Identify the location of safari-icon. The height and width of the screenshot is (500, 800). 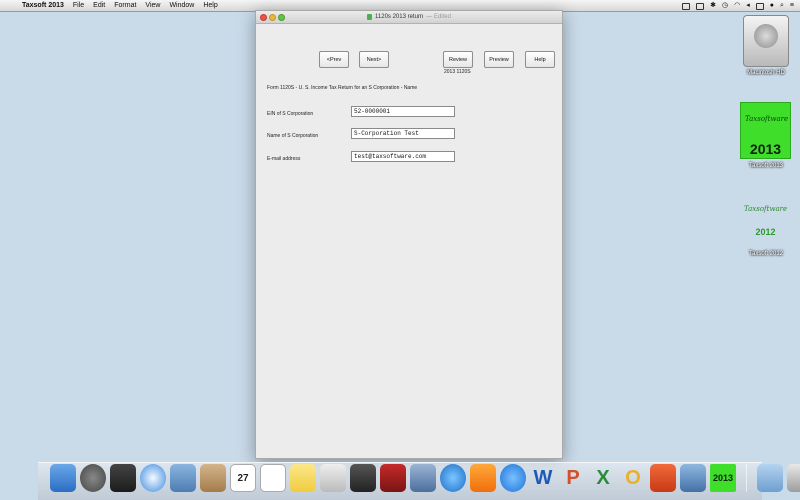
(153, 478).